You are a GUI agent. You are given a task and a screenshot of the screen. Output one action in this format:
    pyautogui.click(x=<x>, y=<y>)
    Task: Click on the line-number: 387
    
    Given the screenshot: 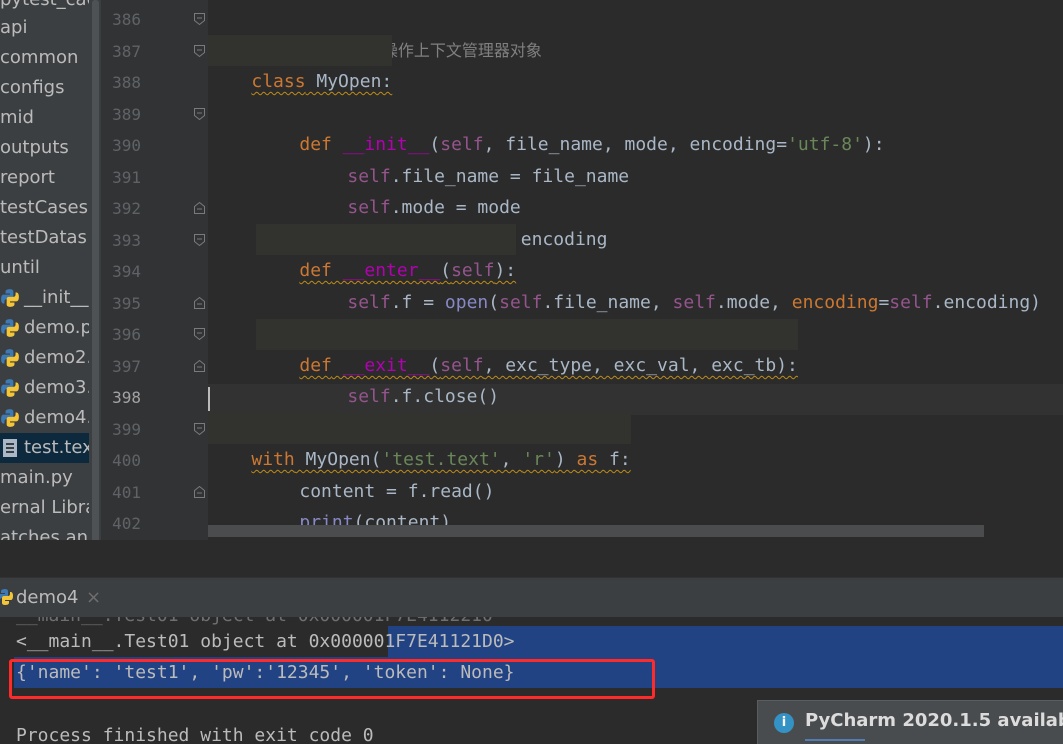 What is the action you would take?
    pyautogui.click(x=121, y=51)
    